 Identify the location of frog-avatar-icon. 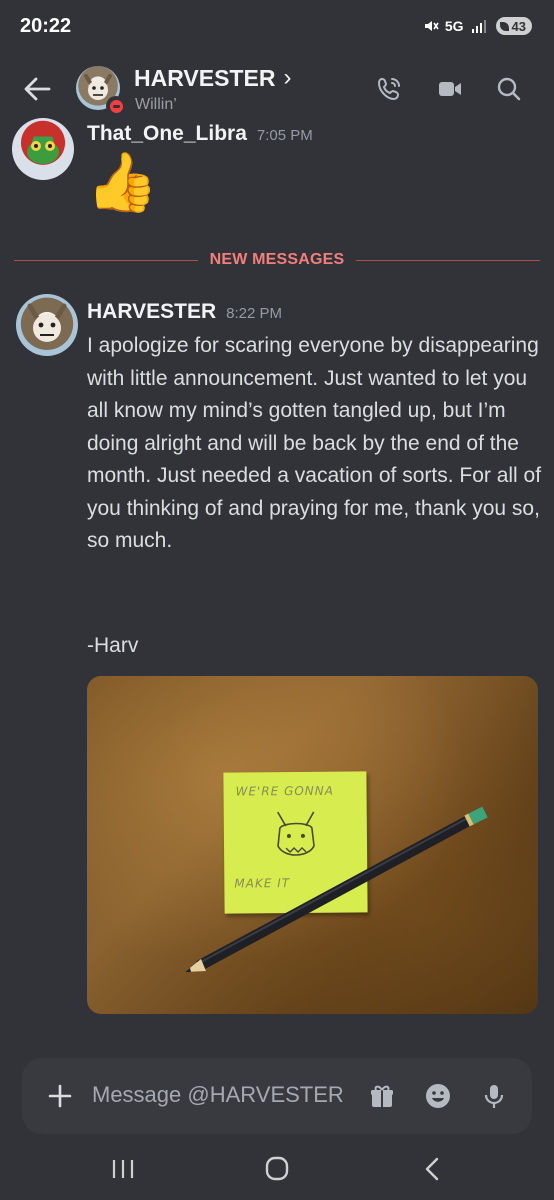
(43, 147).